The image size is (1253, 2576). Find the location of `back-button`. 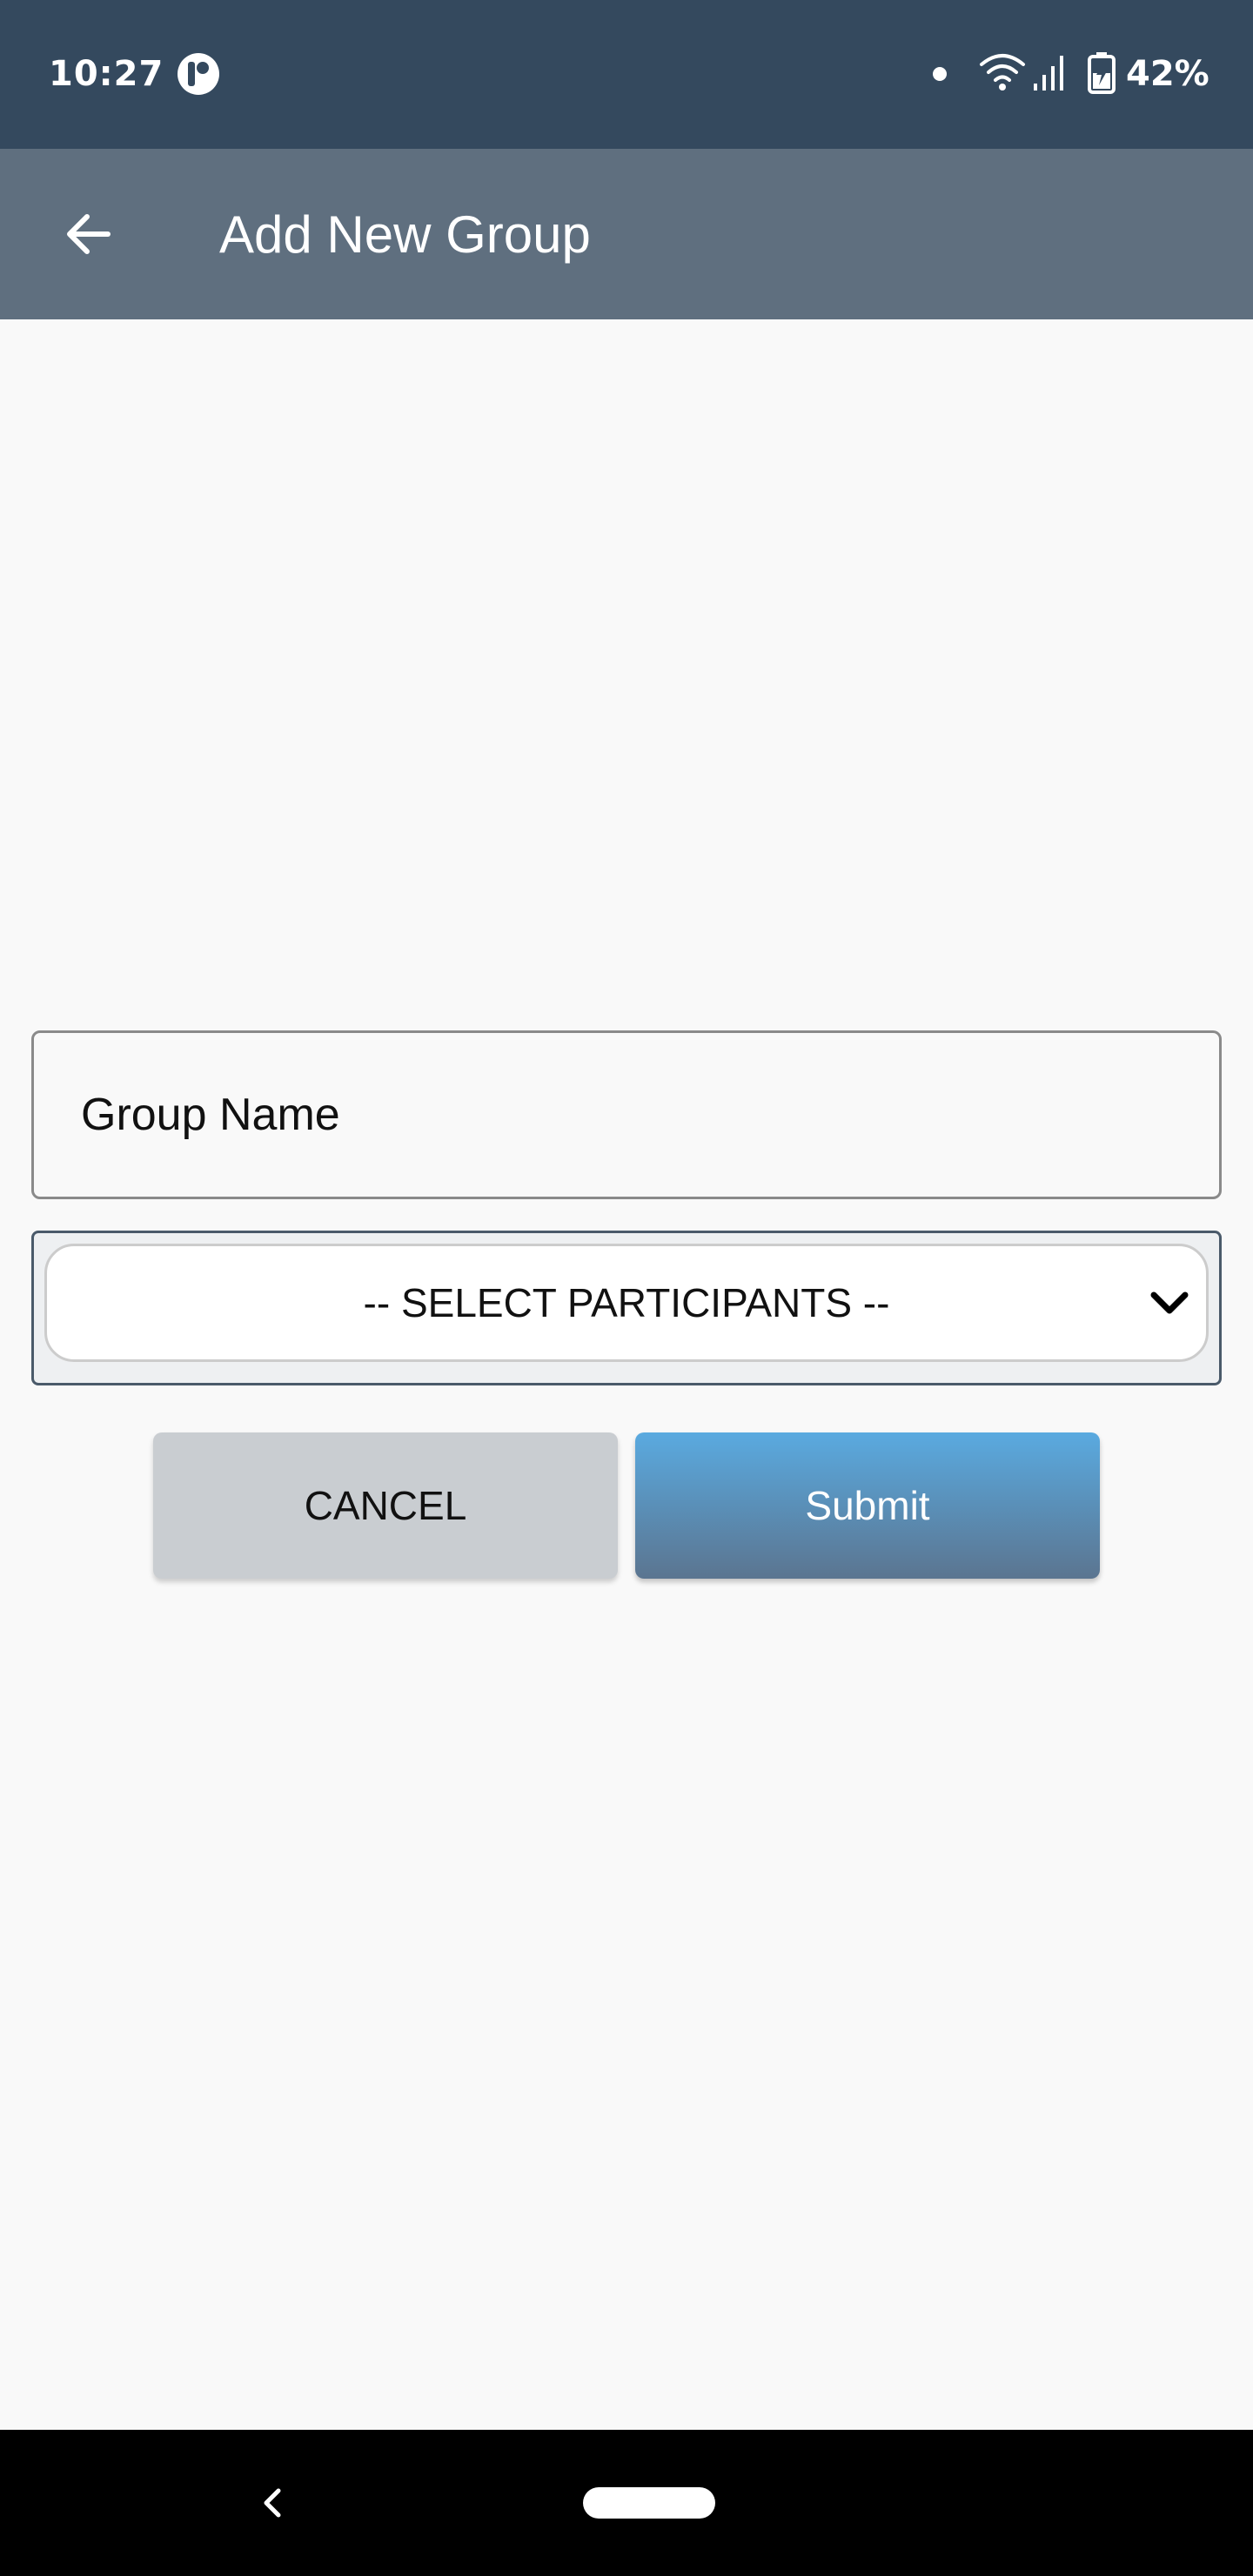

back-button is located at coordinates (89, 234).